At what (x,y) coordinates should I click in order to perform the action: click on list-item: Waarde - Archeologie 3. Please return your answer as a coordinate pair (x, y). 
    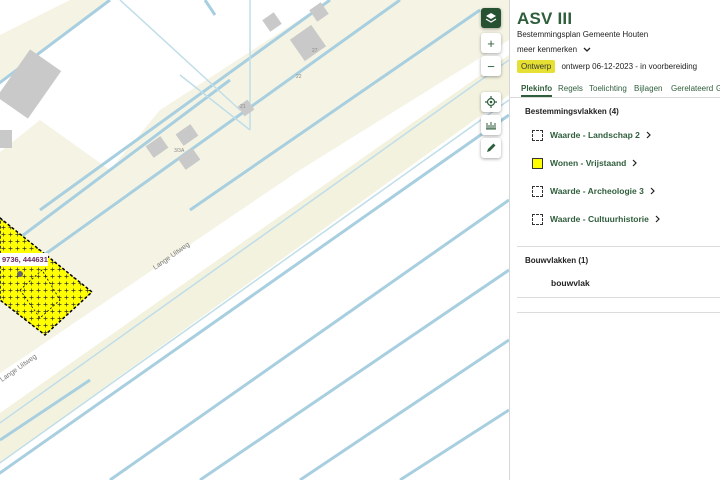
    Looking at the image, I should click on (594, 191).